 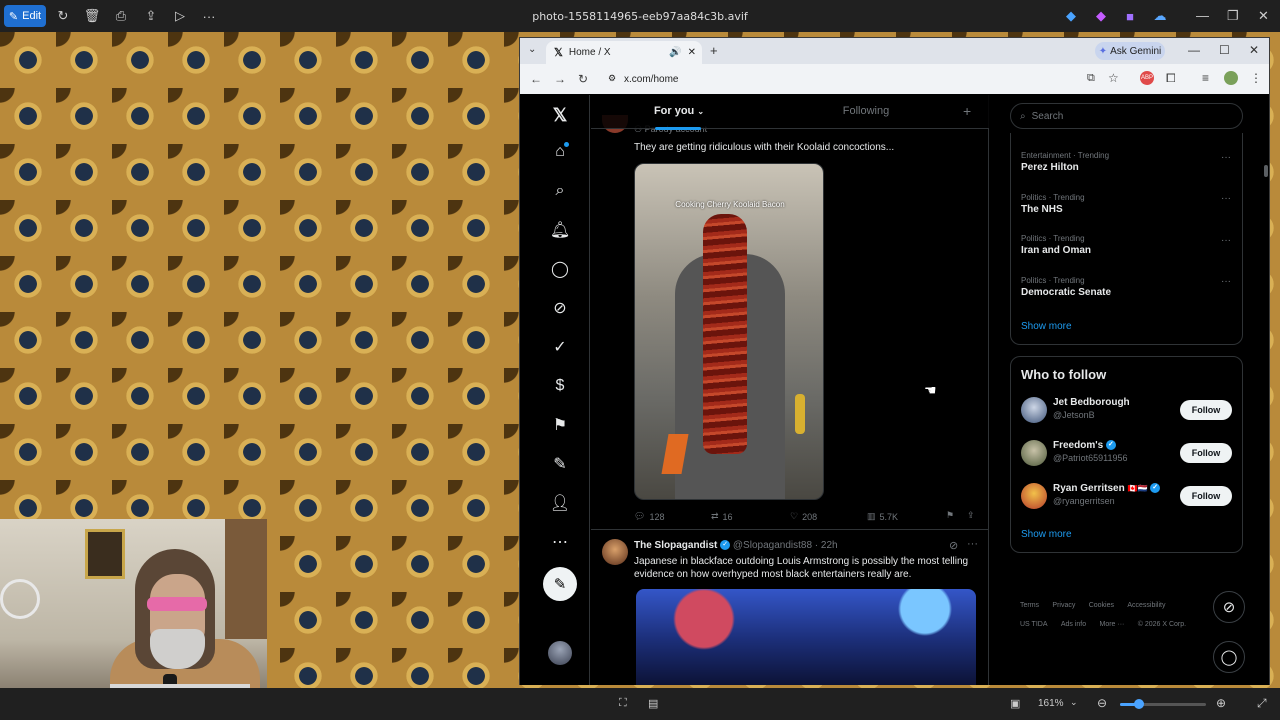 What do you see at coordinates (1160, 16) in the screenshot?
I see `cloud-icon: ☁` at bounding box center [1160, 16].